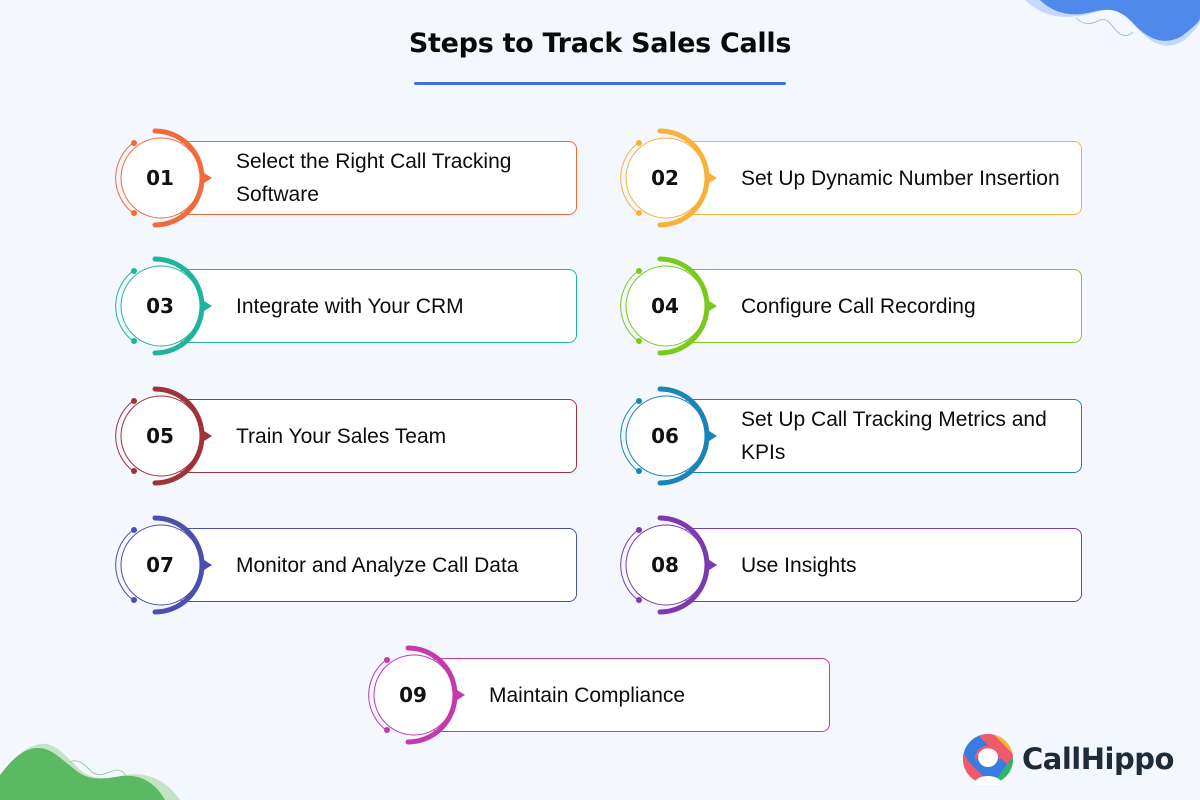 This screenshot has width=1200, height=800. What do you see at coordinates (413, 695) in the screenshot?
I see `step-number: 09` at bounding box center [413, 695].